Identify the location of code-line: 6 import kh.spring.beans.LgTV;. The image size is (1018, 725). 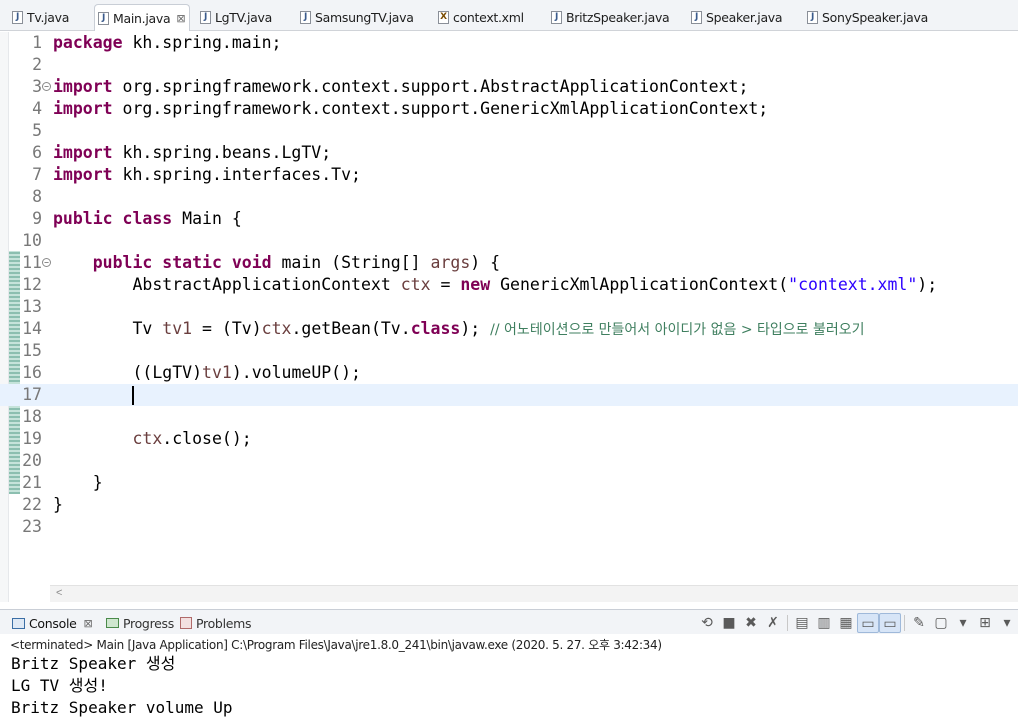
(509, 153).